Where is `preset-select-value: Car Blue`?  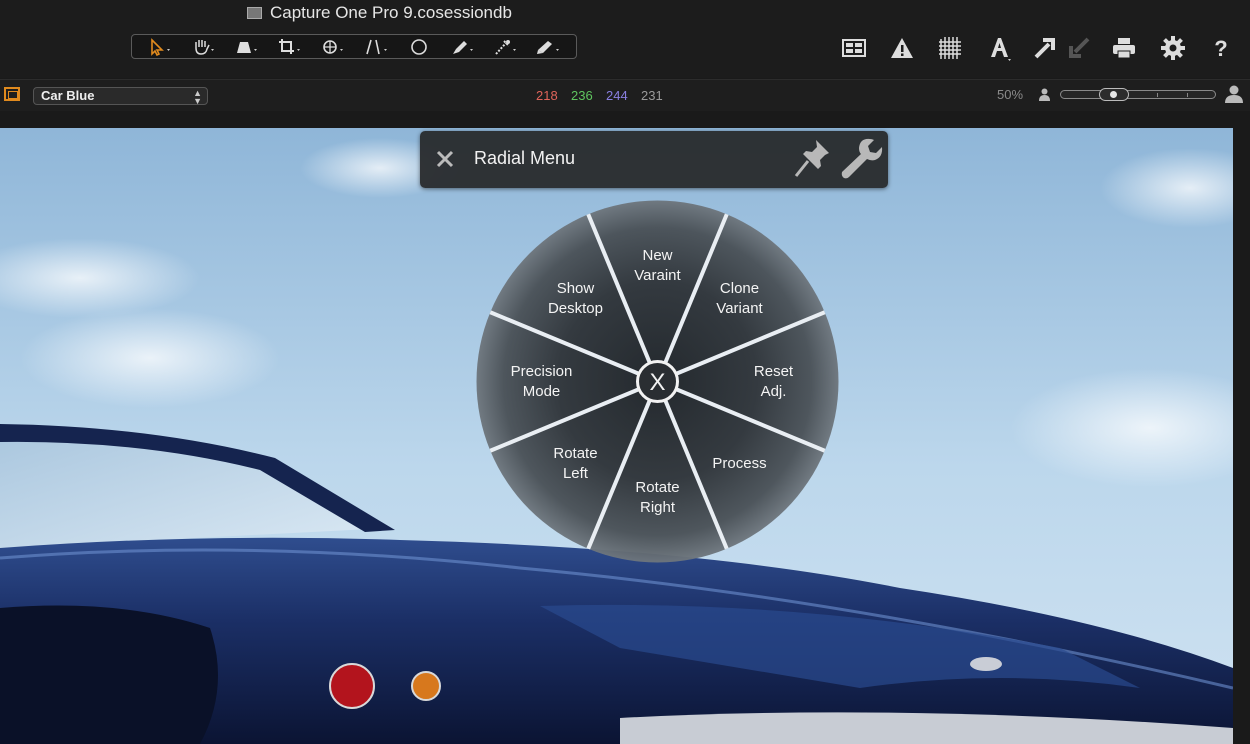
preset-select-value: Car Blue is located at coordinates (68, 95).